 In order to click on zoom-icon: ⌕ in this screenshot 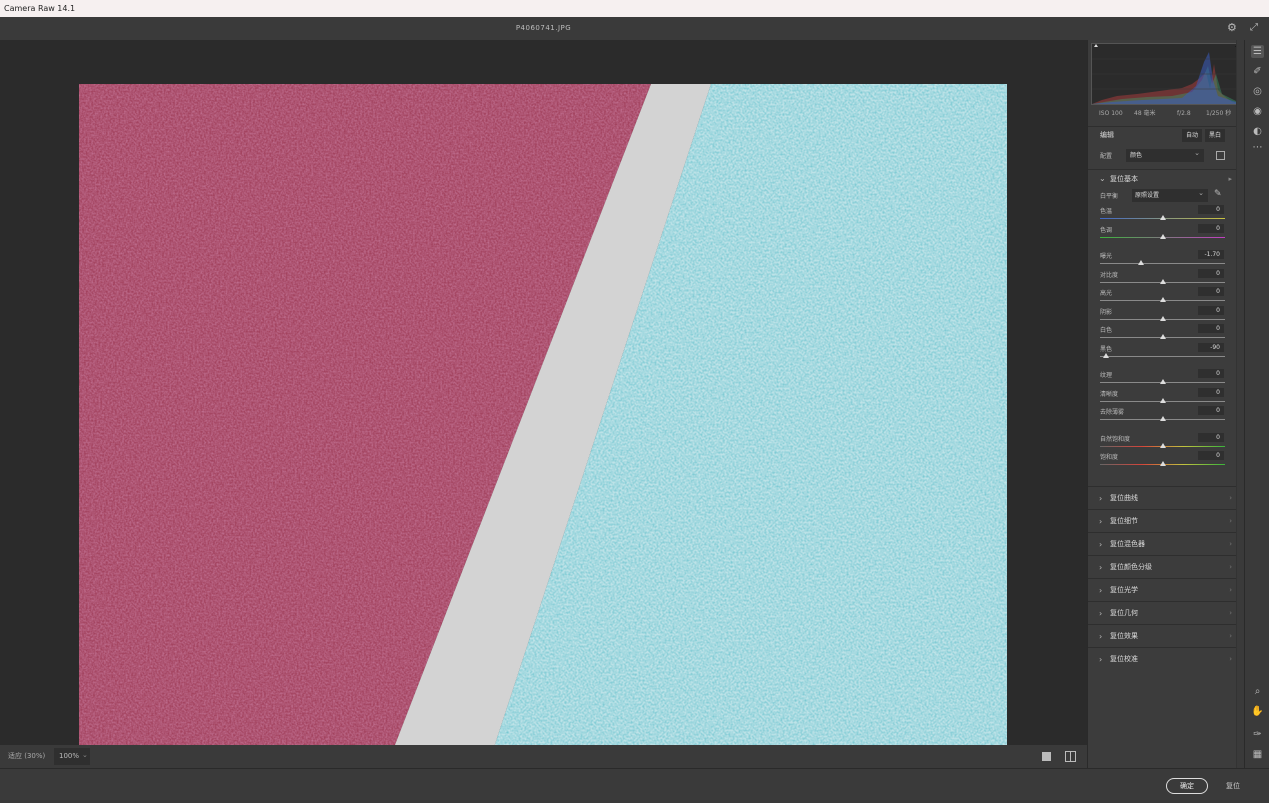, I will do `click(1257, 691)`.